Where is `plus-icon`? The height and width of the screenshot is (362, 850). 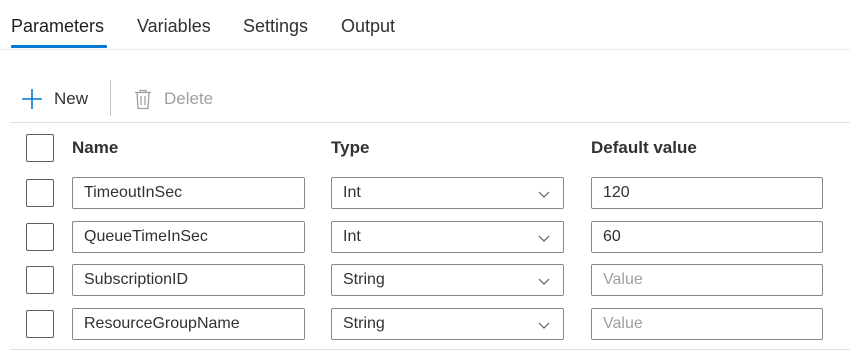 plus-icon is located at coordinates (32, 99).